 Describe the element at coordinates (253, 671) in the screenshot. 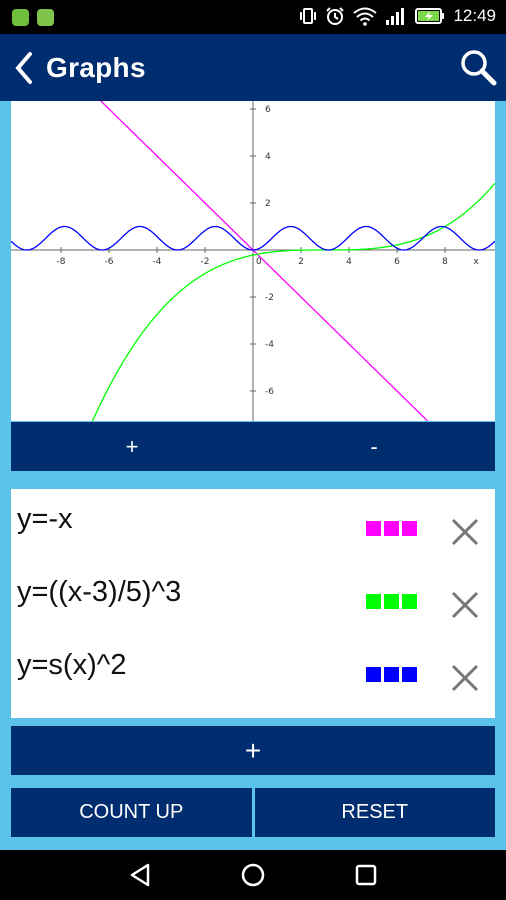

I see `function-row: y=s(x)^2` at that location.